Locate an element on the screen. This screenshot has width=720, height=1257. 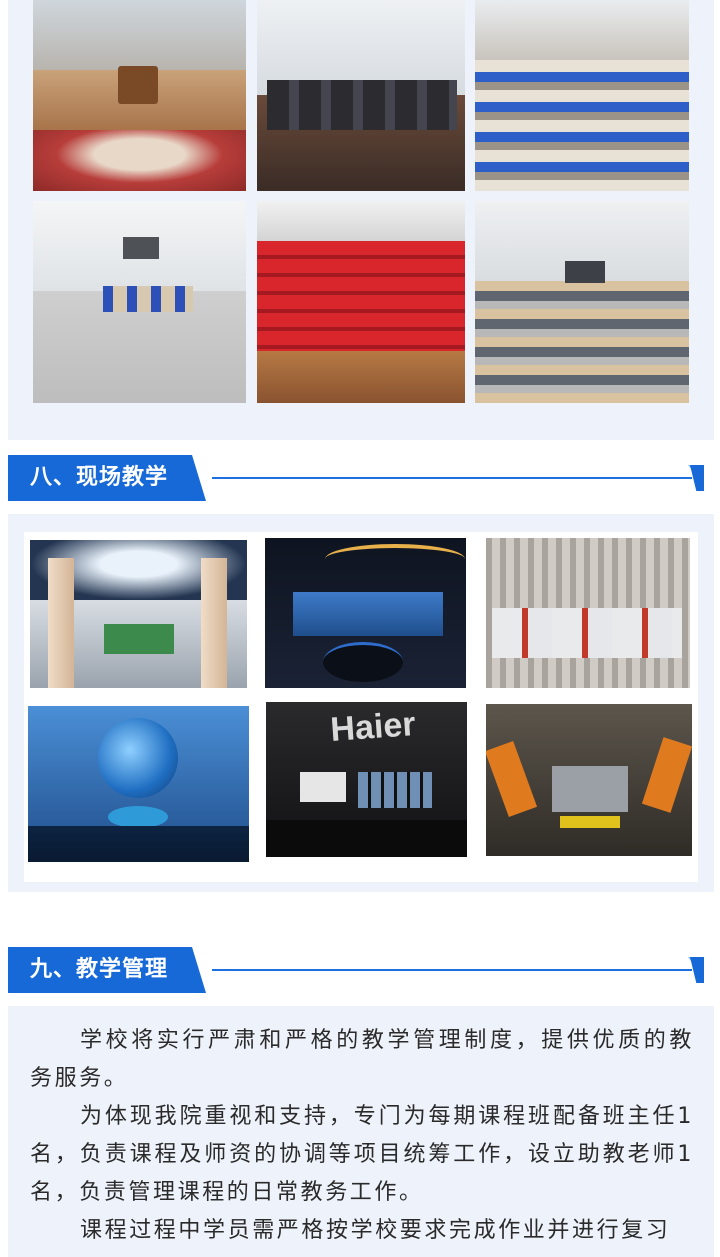
section-title: 八、现场教学 is located at coordinates (99, 477).